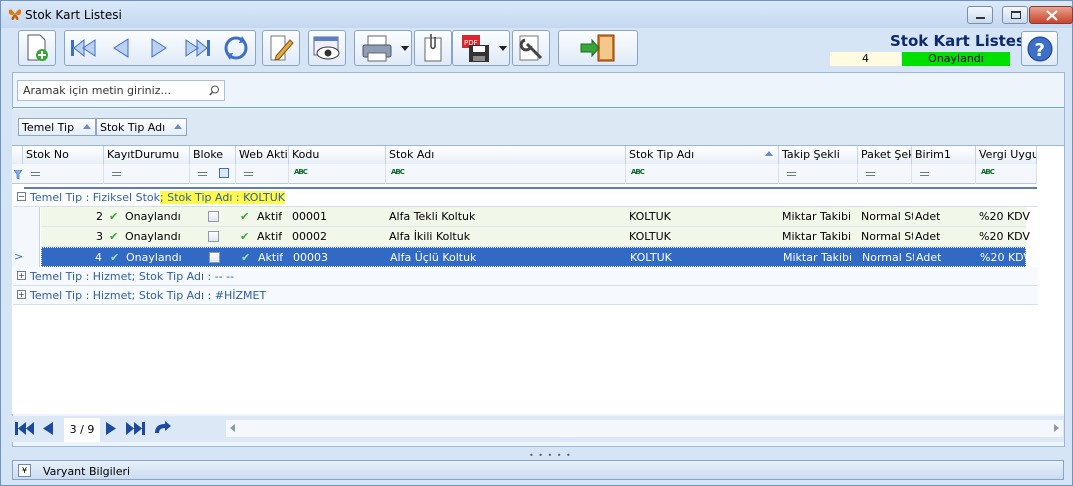 The image size is (1073, 486). I want to click on column-header-stok-adi: Stok Adı, so click(506, 155).